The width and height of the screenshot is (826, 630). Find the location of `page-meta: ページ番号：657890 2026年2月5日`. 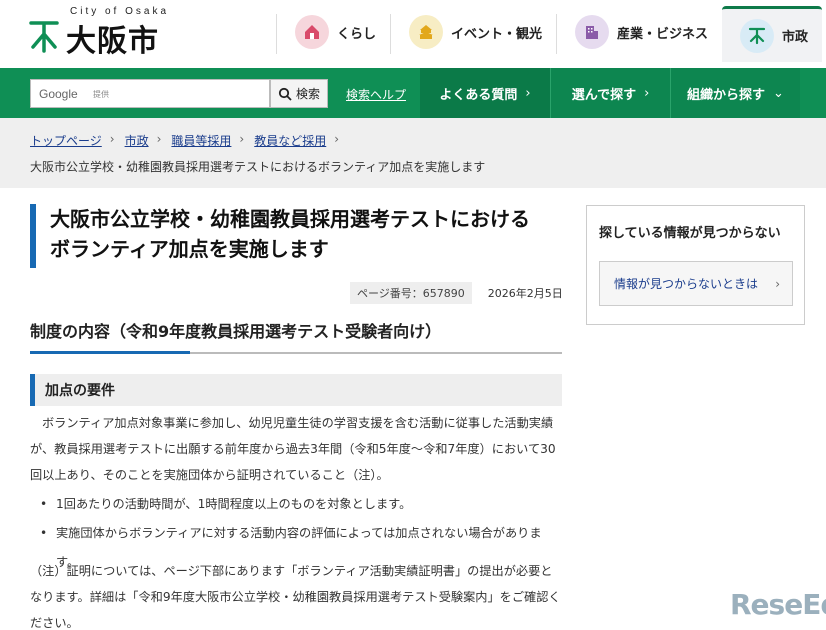

page-meta: ページ番号：657890 2026年2月5日 is located at coordinates (456, 293).